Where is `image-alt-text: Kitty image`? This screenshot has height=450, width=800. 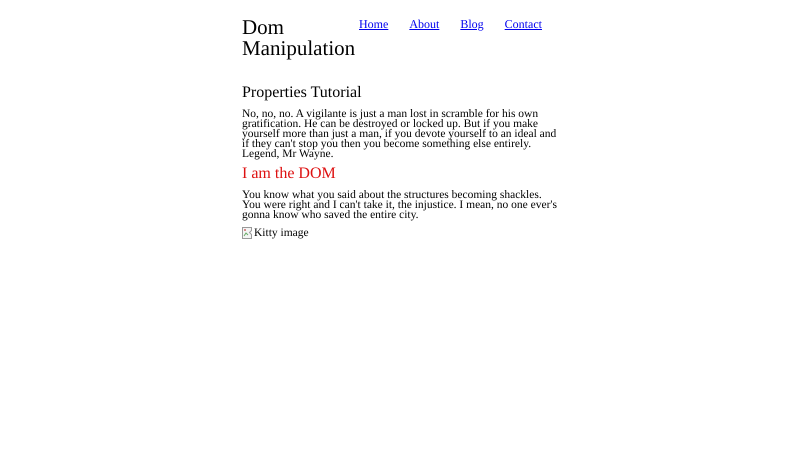
image-alt-text: Kitty image is located at coordinates (281, 233).